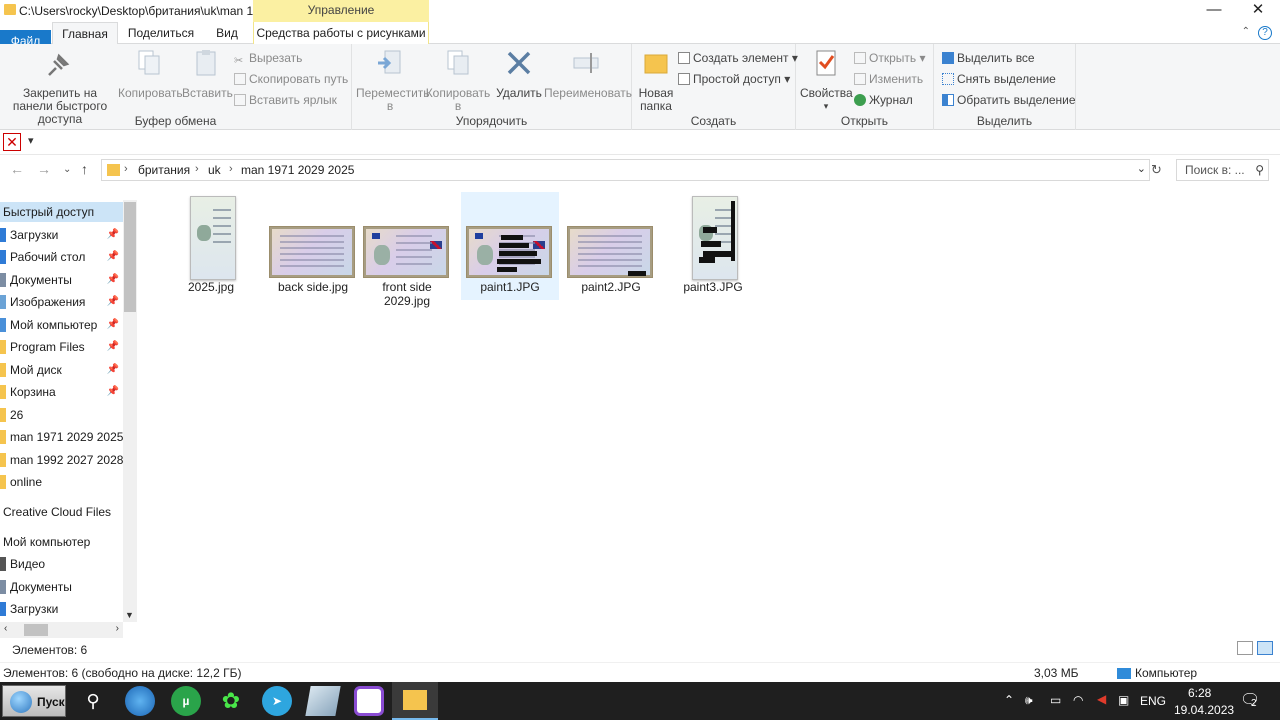 The height and width of the screenshot is (720, 1280). Describe the element at coordinates (458, 80) in the screenshot. I see `copy-to-button: Копировать в` at that location.